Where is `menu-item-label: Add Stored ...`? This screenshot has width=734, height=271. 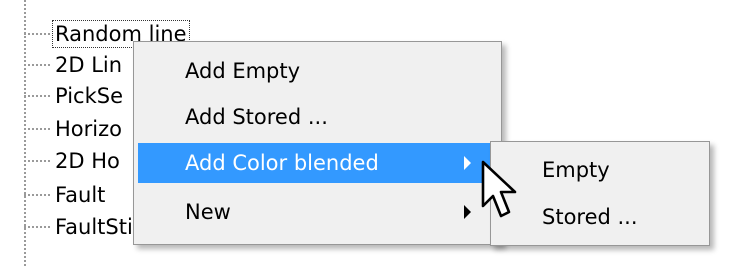
menu-item-label: Add Stored ... is located at coordinates (256, 117).